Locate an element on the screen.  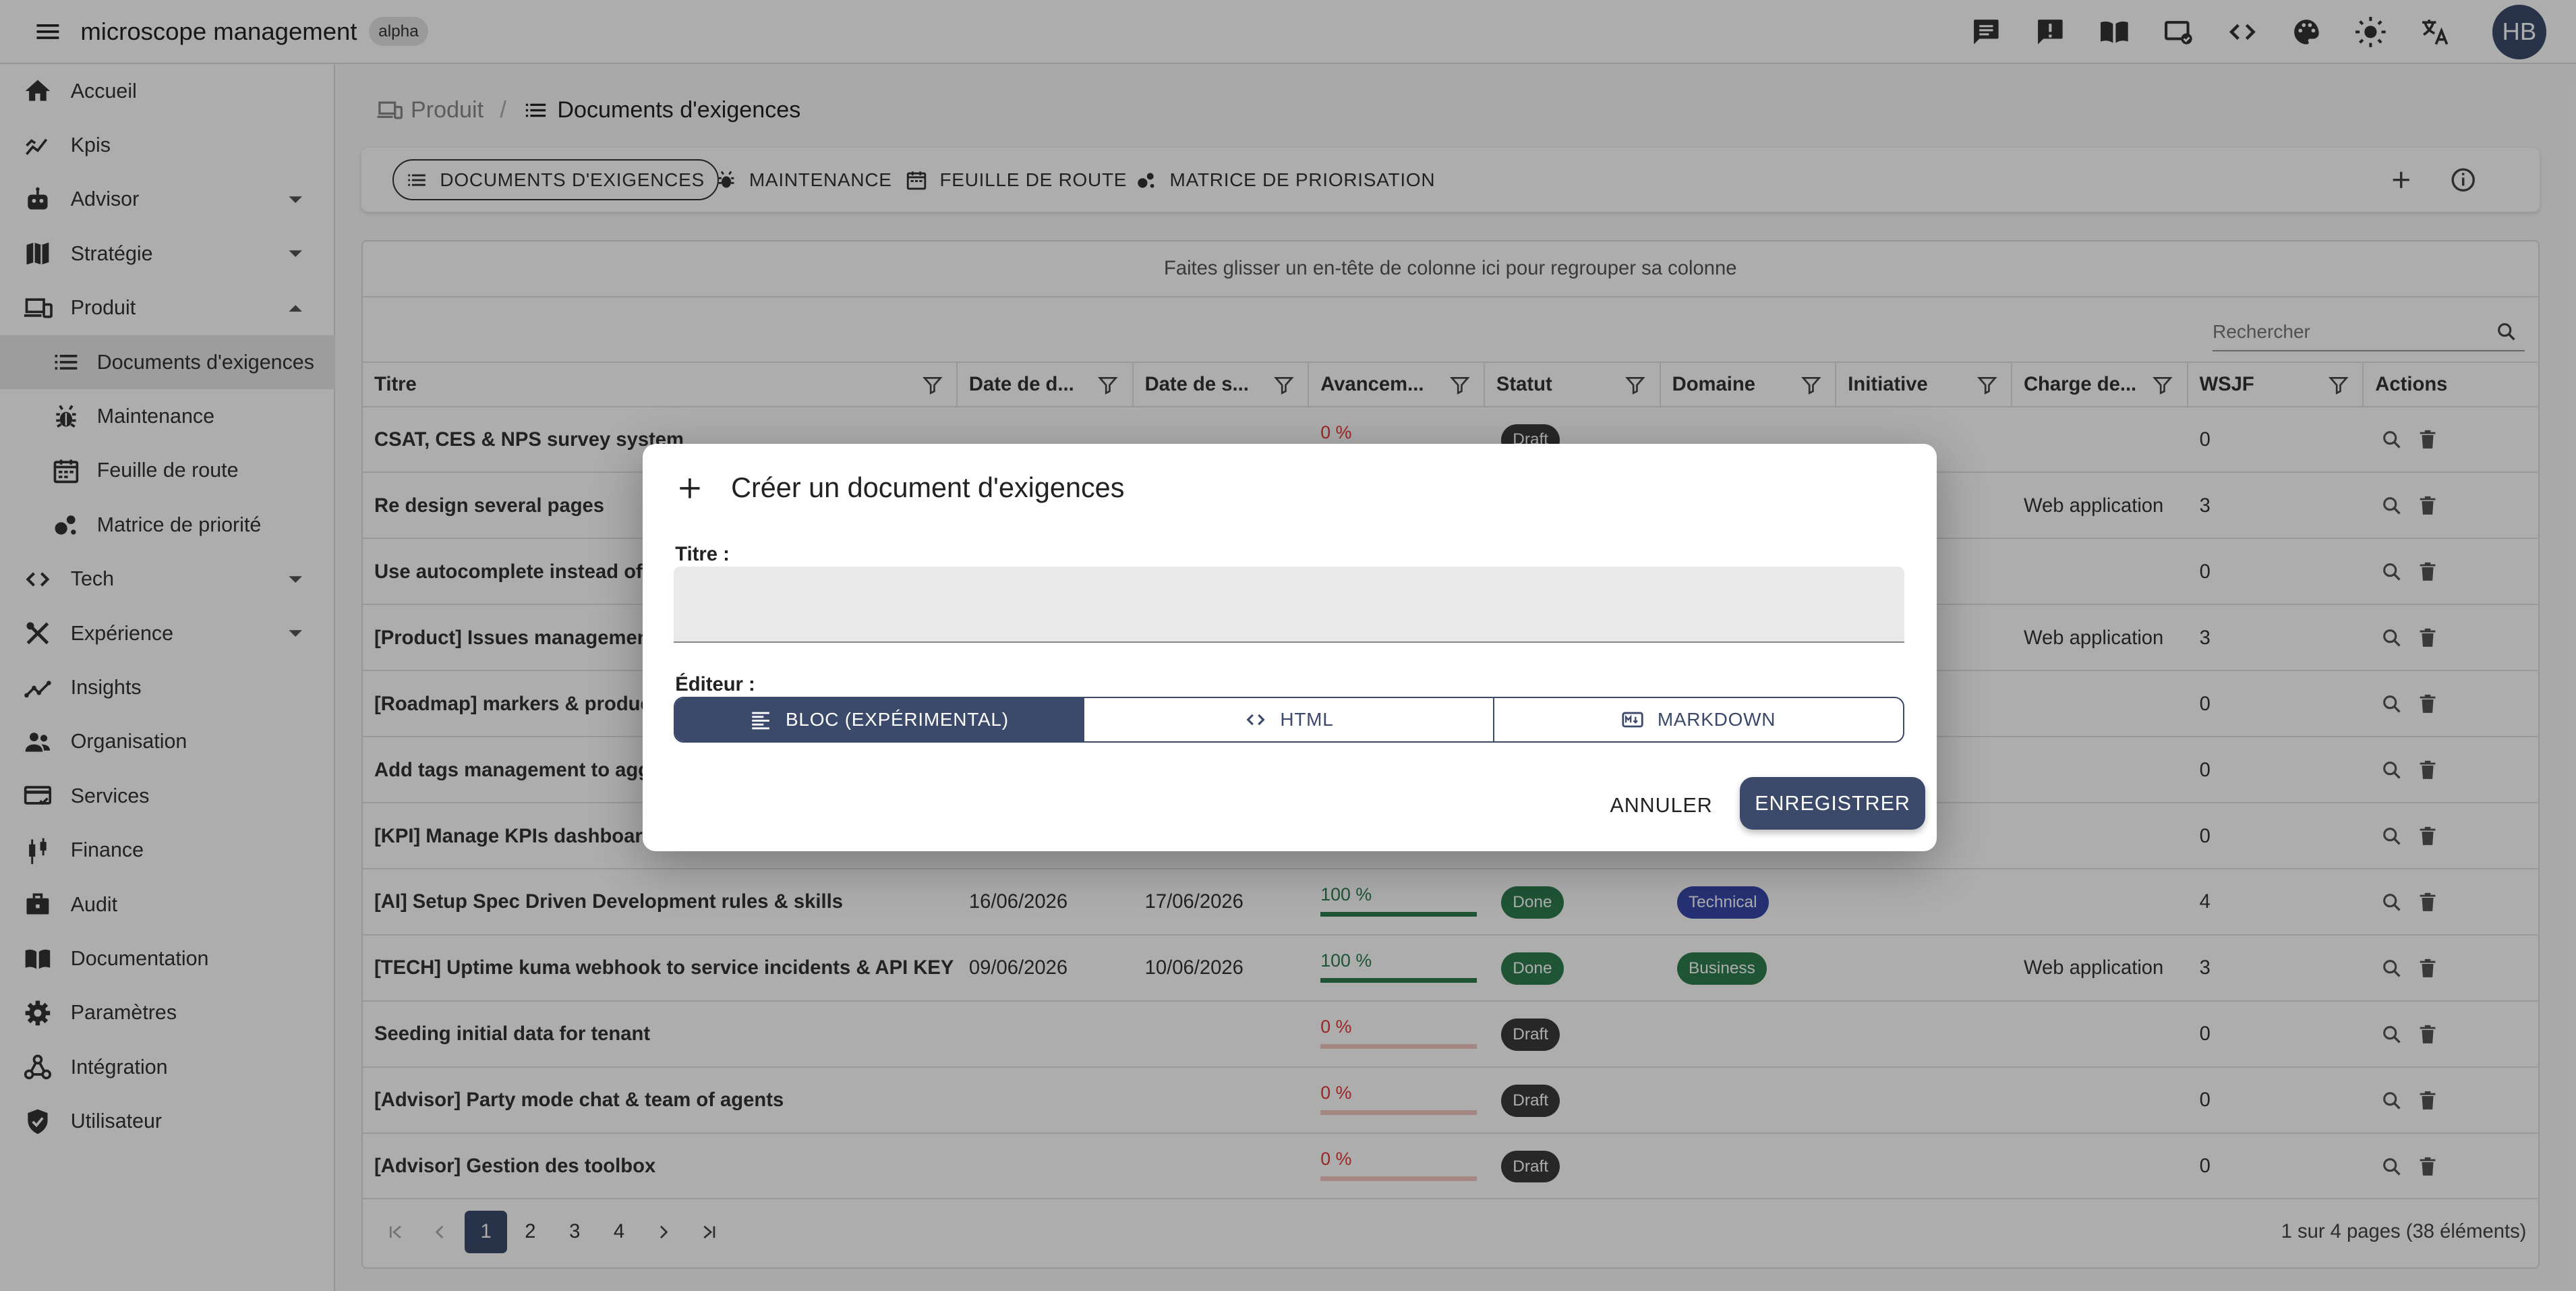
editor-option-label: HTML is located at coordinates (1307, 719).